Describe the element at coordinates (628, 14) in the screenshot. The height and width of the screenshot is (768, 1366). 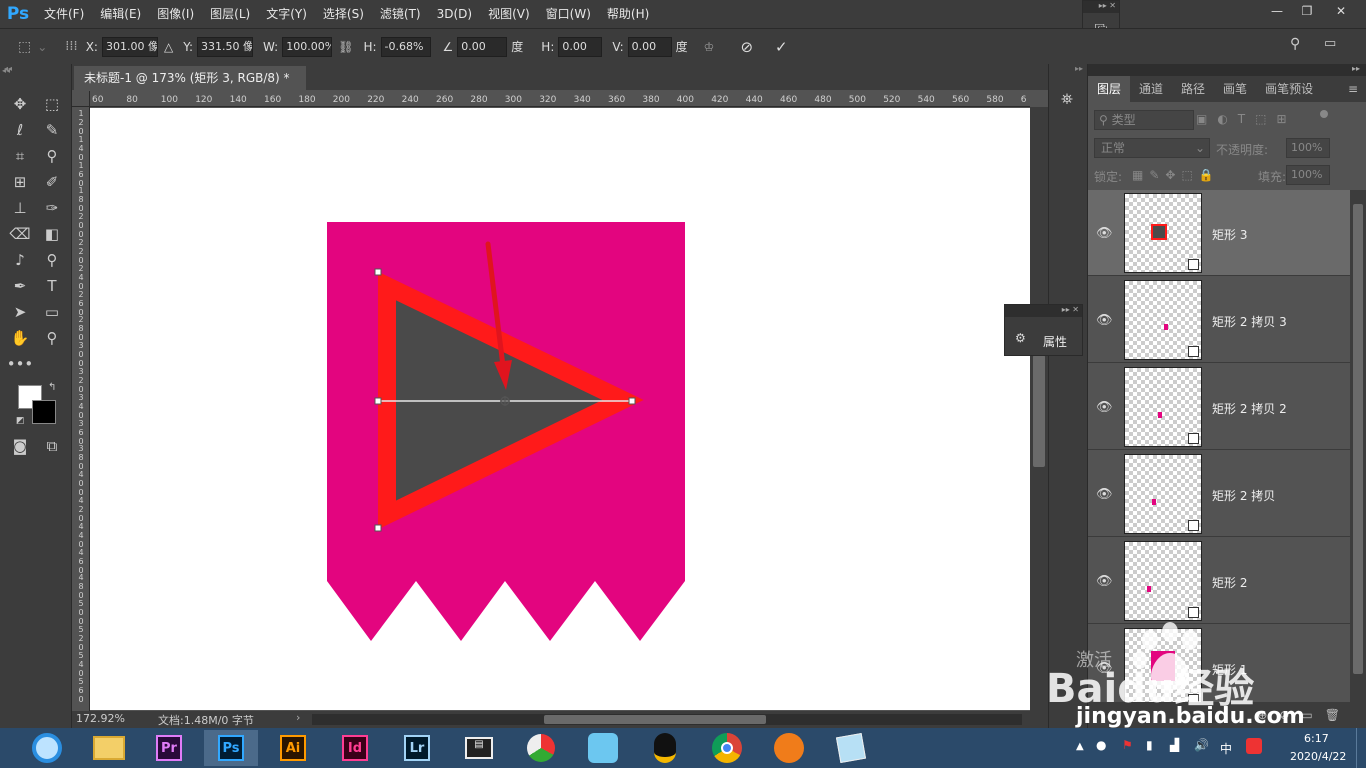
I see `menu-help: 帮助(H)` at that location.